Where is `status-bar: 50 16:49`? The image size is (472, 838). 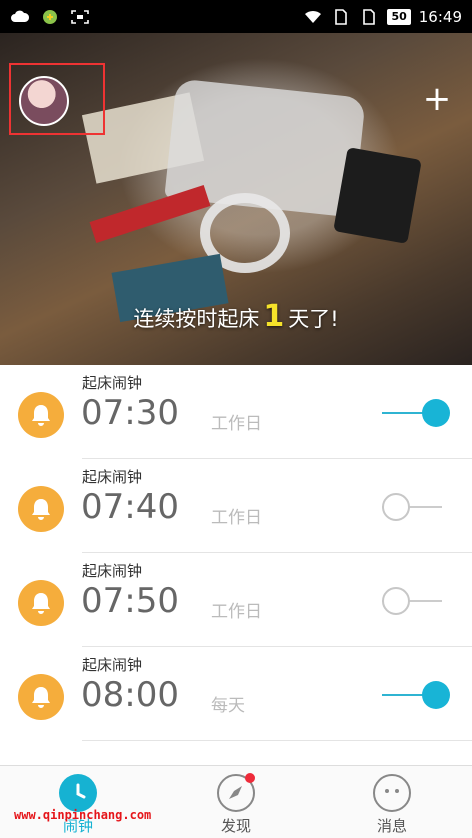 status-bar: 50 16:49 is located at coordinates (236, 16).